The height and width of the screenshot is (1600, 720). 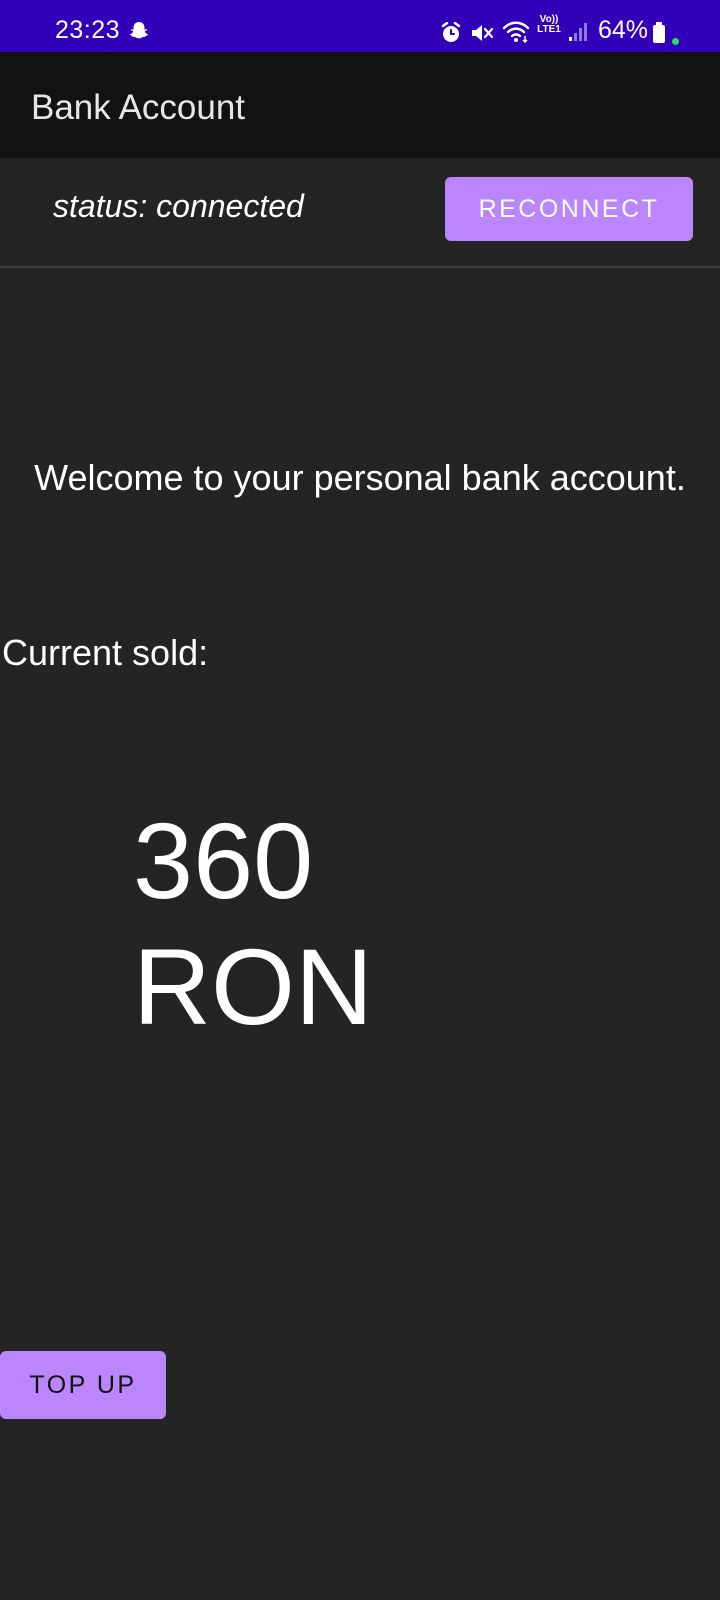 What do you see at coordinates (360, 105) in the screenshot?
I see `app-bar: Bank Account` at bounding box center [360, 105].